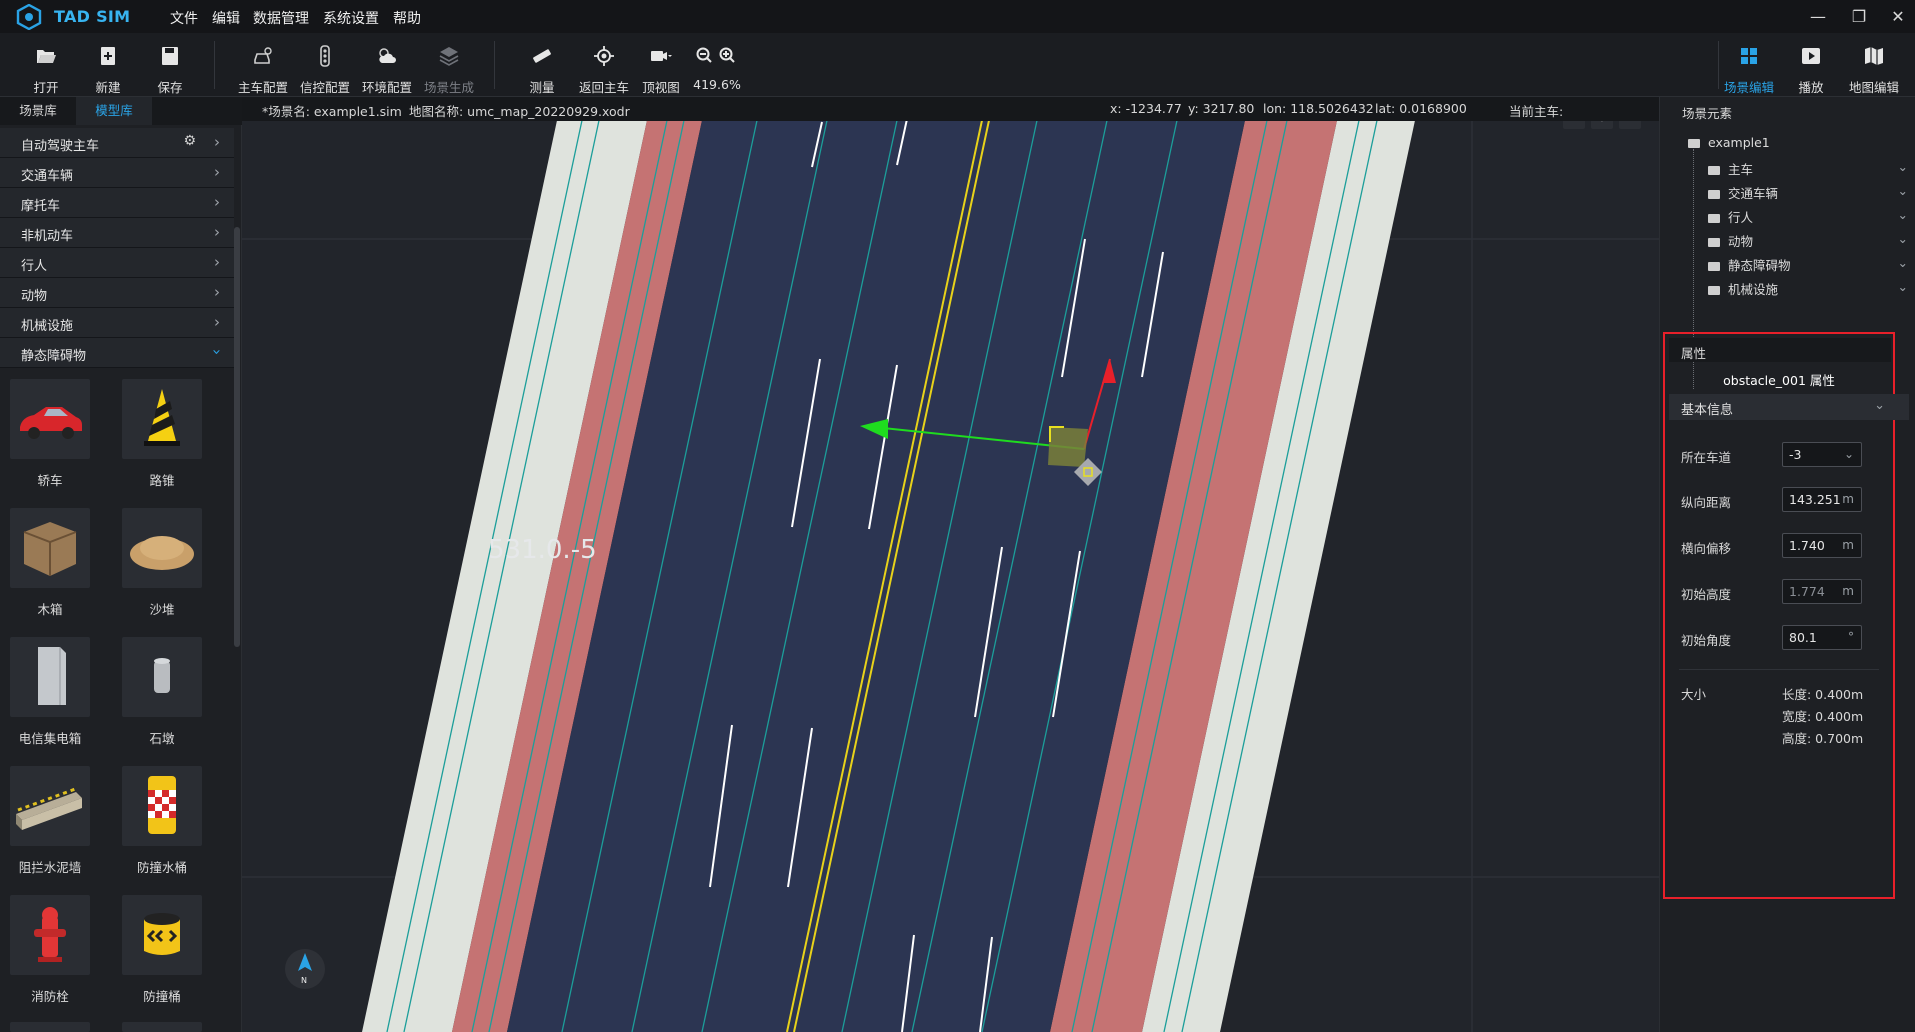 This screenshot has width=1915, height=1032. What do you see at coordinates (263, 68) in the screenshot?
I see `ego-config-button: 主车配置` at bounding box center [263, 68].